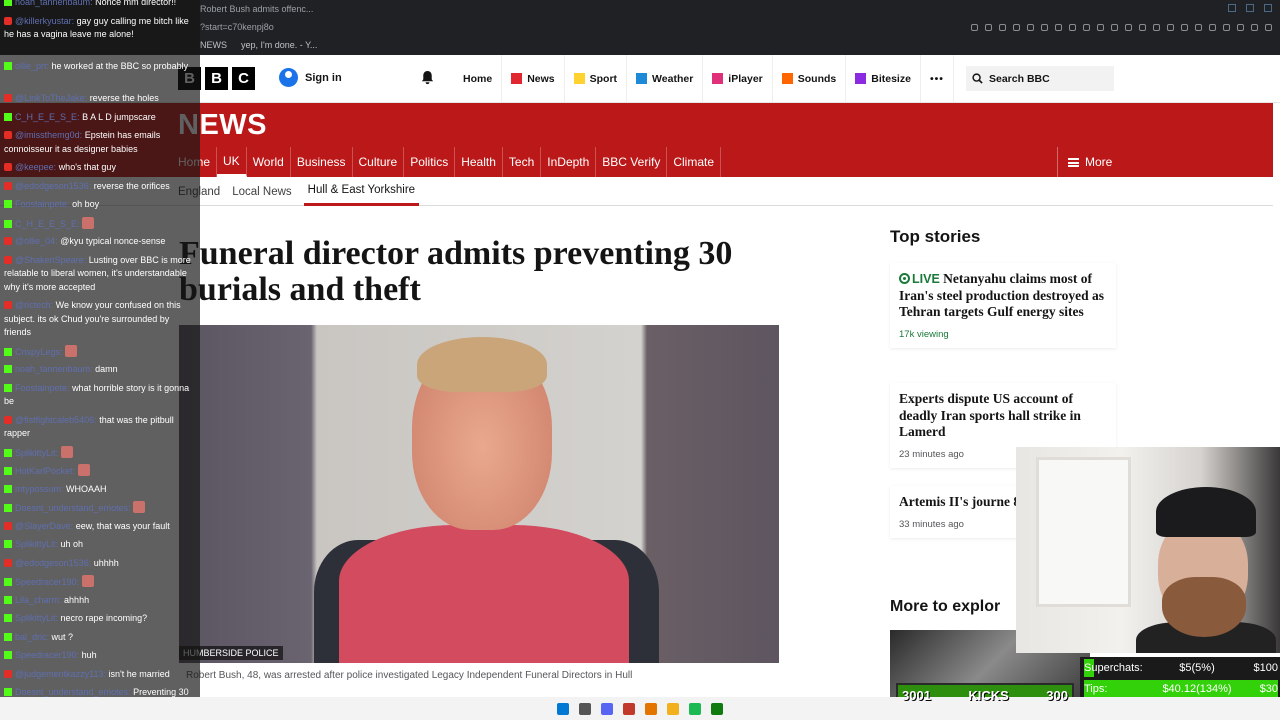  Describe the element at coordinates (665, 78) in the screenshot. I see `nav-item-weather: Weather` at that location.